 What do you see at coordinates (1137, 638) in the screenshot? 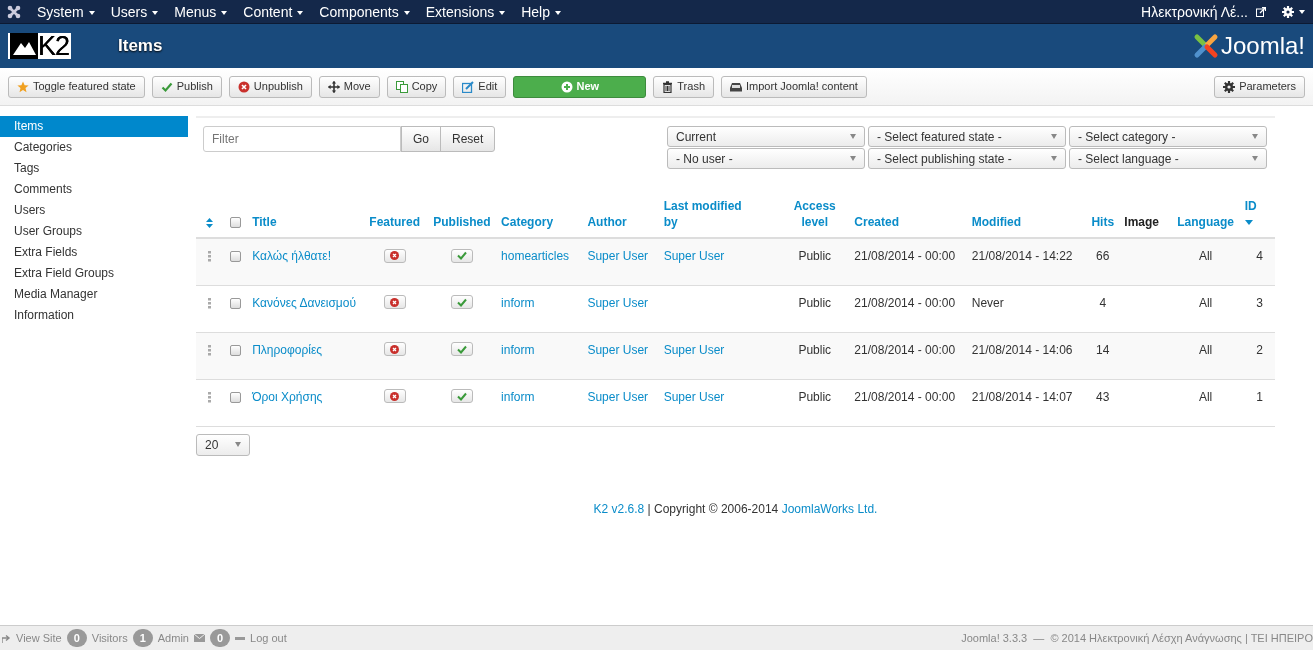
I see `footer-copyright: Joomla! 3.3.3 — © 2014 Ηλεκτρονική Λέσχη Ανάγνωσης | ΤΕΙ ΗΠΕΙΡΟ` at bounding box center [1137, 638].